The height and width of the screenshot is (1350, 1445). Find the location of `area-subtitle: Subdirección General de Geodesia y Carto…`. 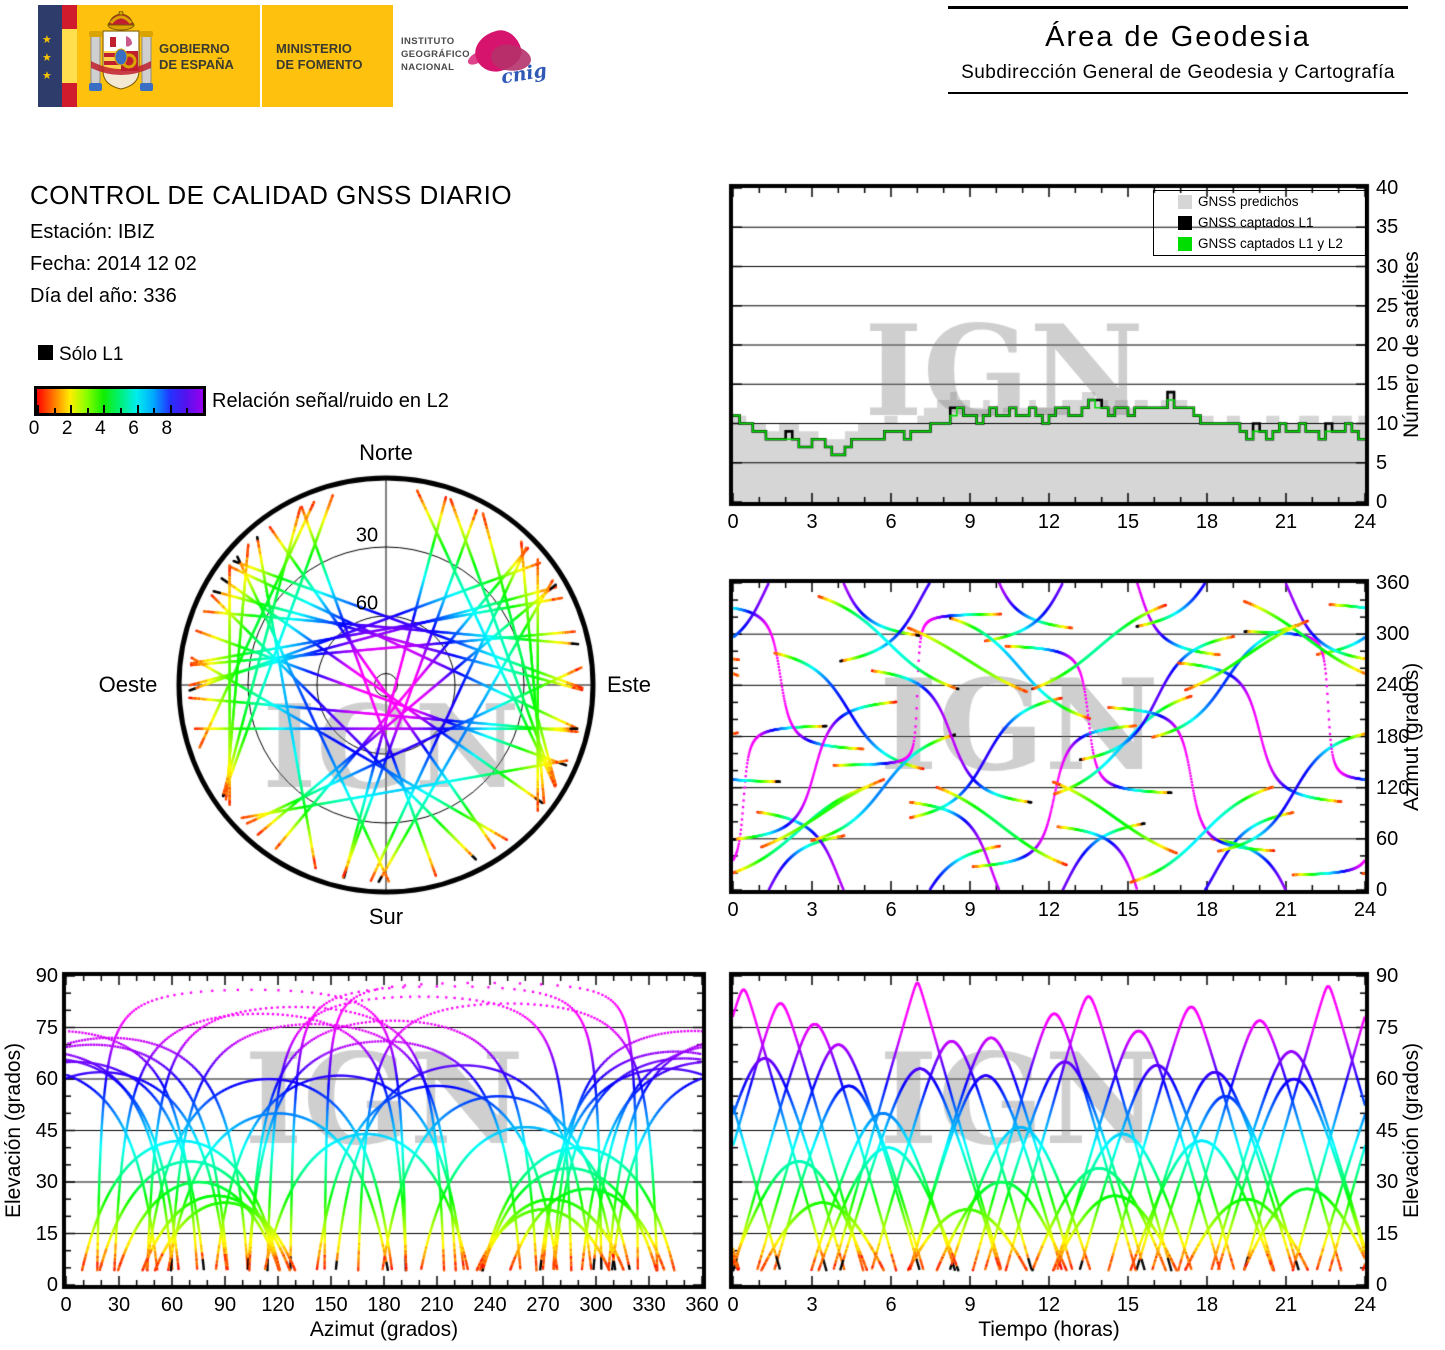

area-subtitle: Subdirección General de Geodesia y Carto… is located at coordinates (1178, 72).